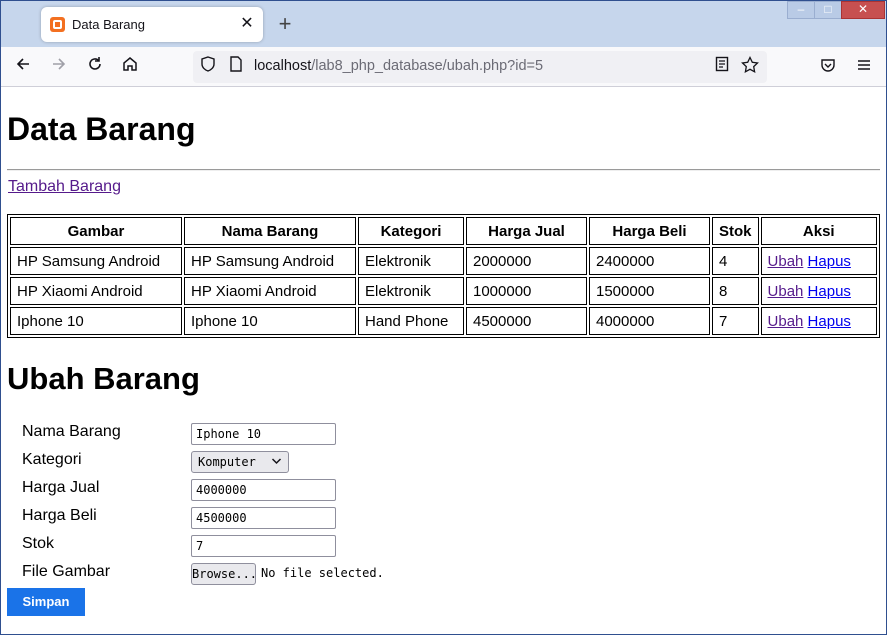 The width and height of the screenshot is (887, 635). I want to click on cell-harga-beli: 4000000, so click(649, 321).